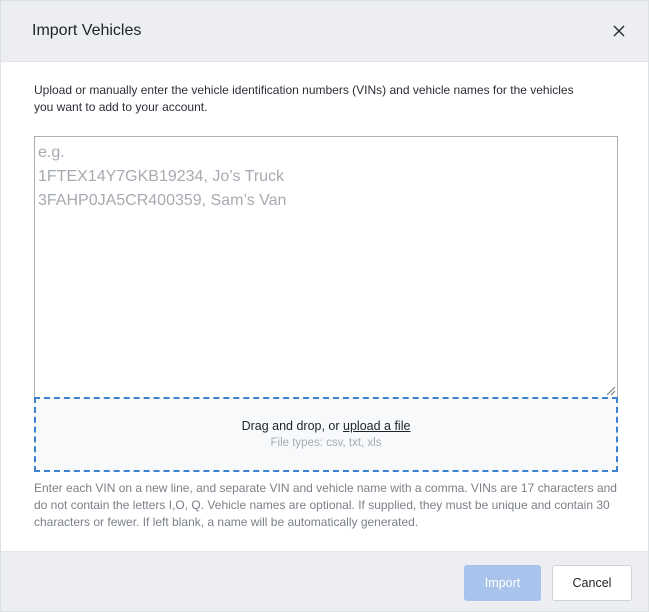 The height and width of the screenshot is (612, 649). What do you see at coordinates (610, 390) in the screenshot?
I see `resize-grip-icon` at bounding box center [610, 390].